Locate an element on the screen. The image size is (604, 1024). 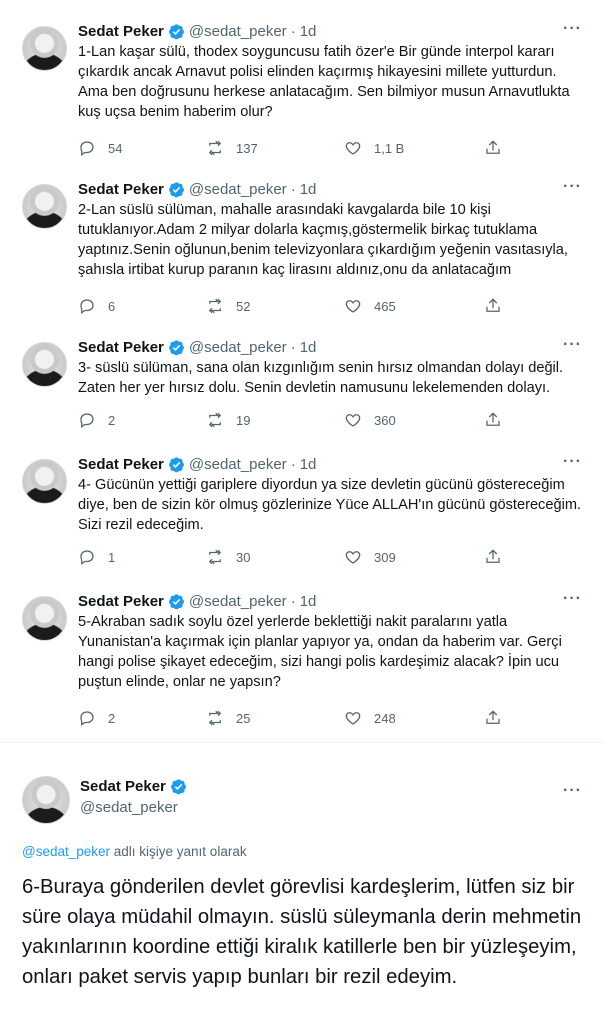
tweet-actions: 6 52 465 is located at coordinates (293, 306).